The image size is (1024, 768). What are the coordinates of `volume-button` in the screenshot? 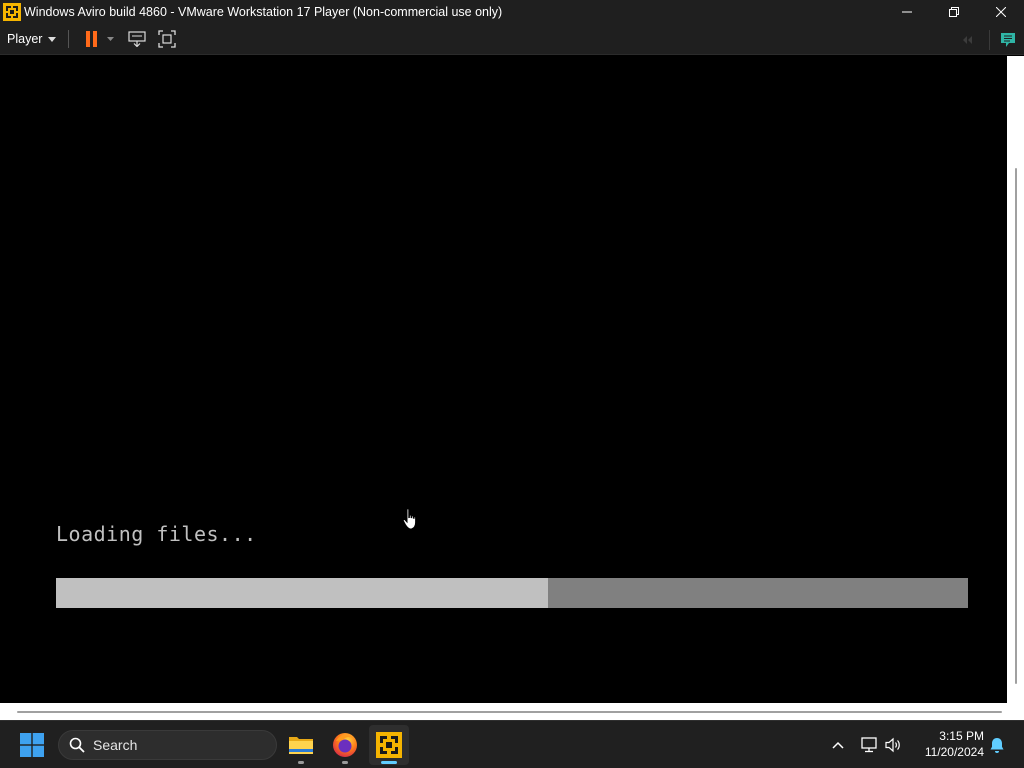 It's located at (893, 745).